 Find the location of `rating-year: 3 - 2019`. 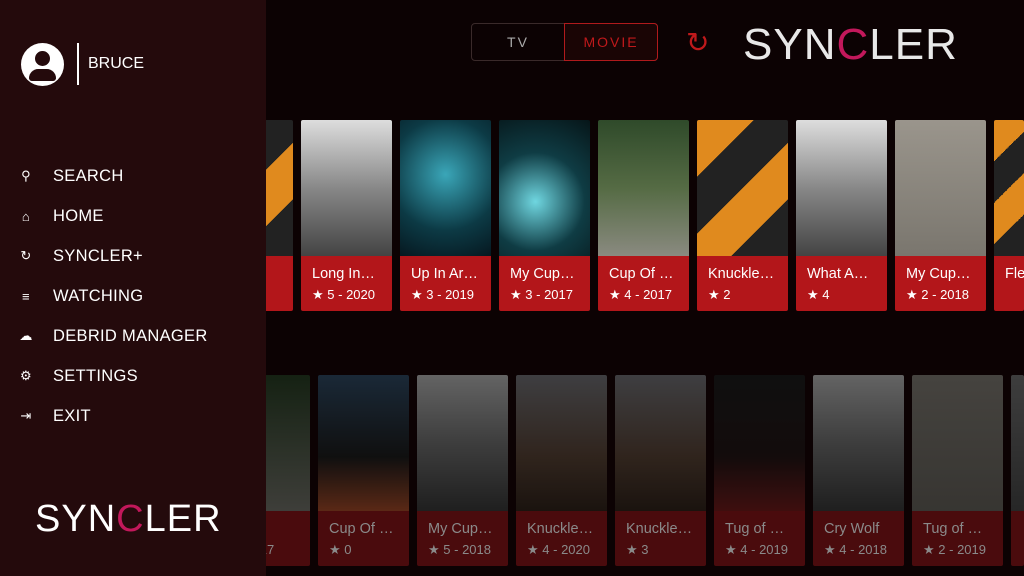

rating-year: 3 - 2019 is located at coordinates (450, 294).